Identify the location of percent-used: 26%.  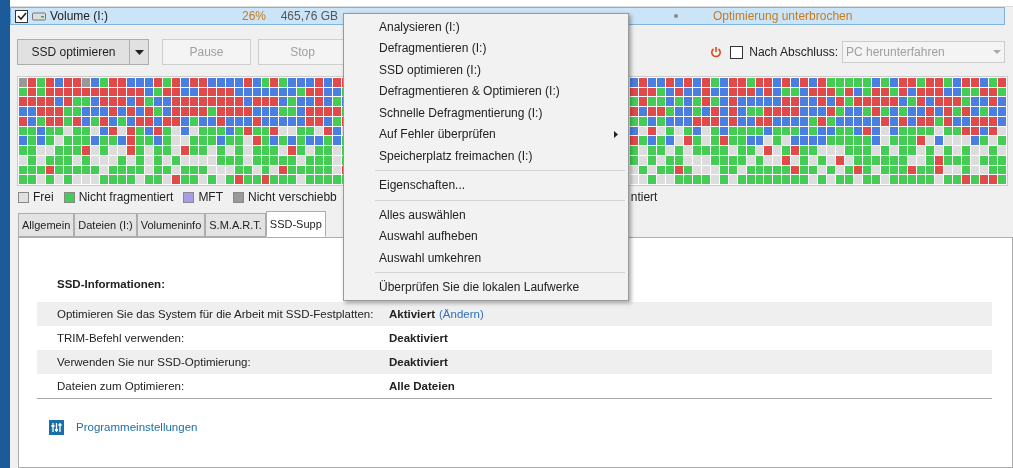
(253, 16).